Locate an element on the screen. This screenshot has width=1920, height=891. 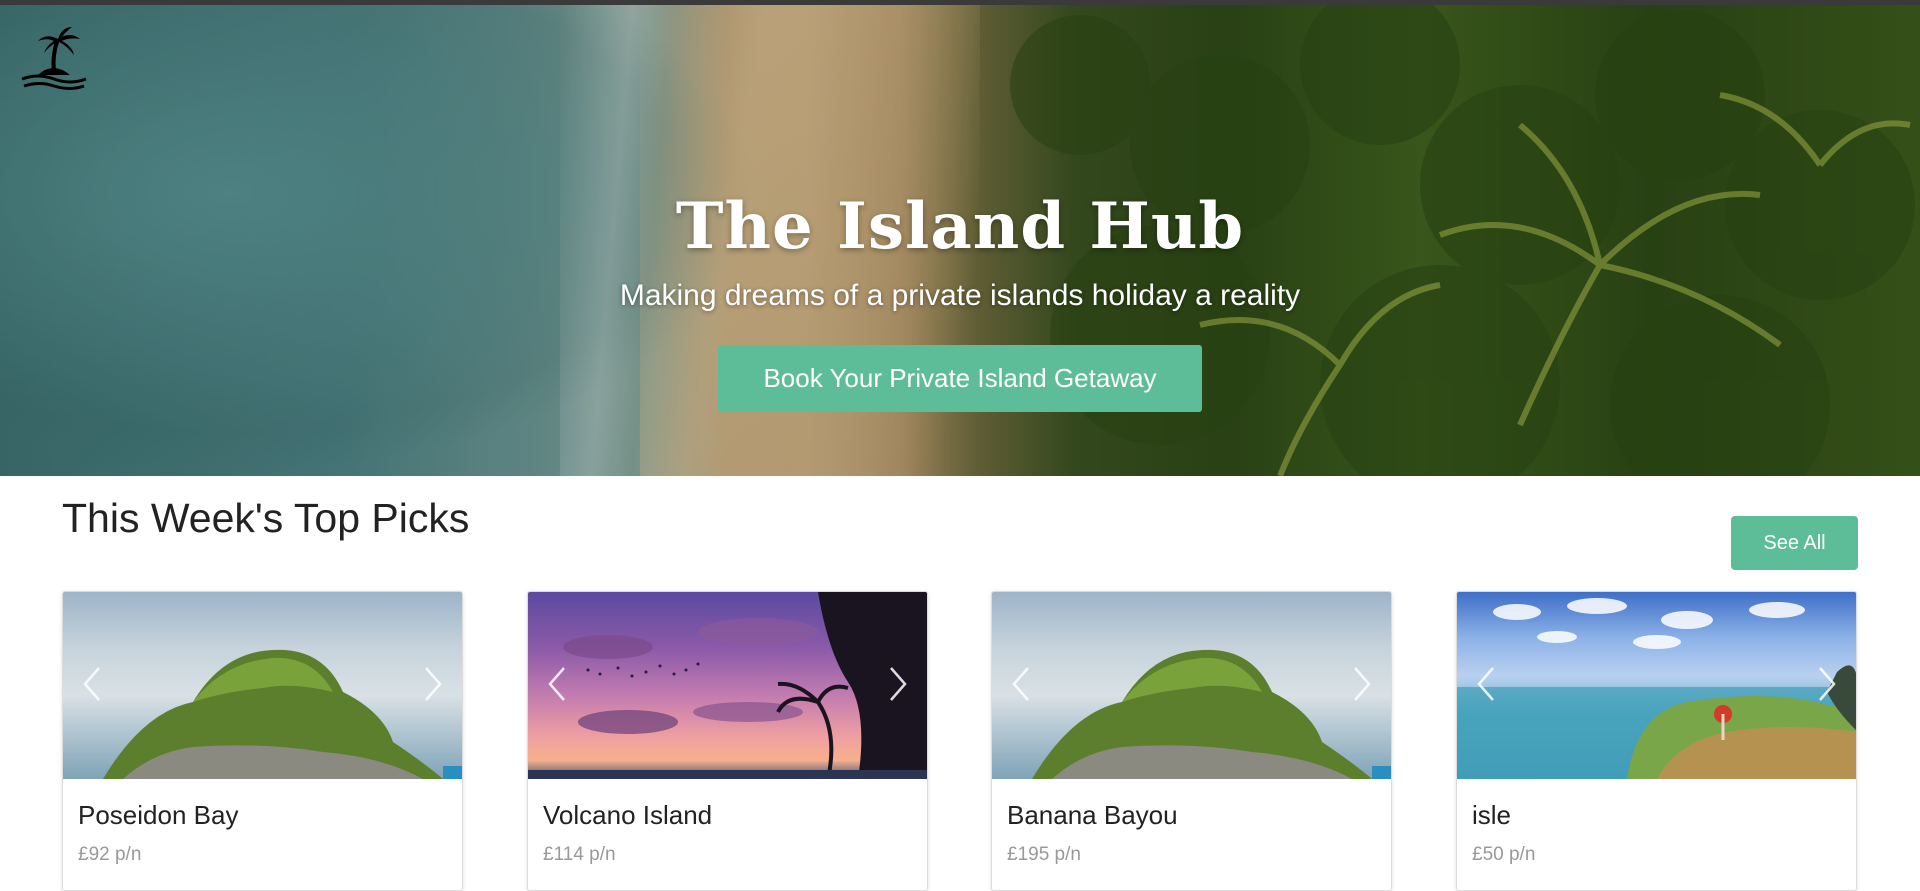
island-card: Poseidon Bay £92 p/n is located at coordinates (262, 741).